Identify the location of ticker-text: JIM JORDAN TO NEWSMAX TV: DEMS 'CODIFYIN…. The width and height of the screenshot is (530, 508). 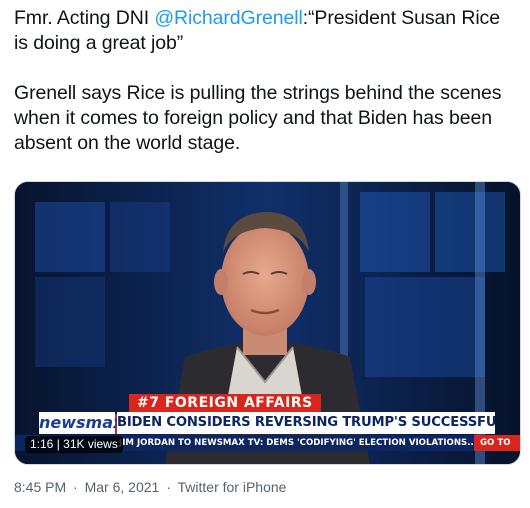
(298, 443).